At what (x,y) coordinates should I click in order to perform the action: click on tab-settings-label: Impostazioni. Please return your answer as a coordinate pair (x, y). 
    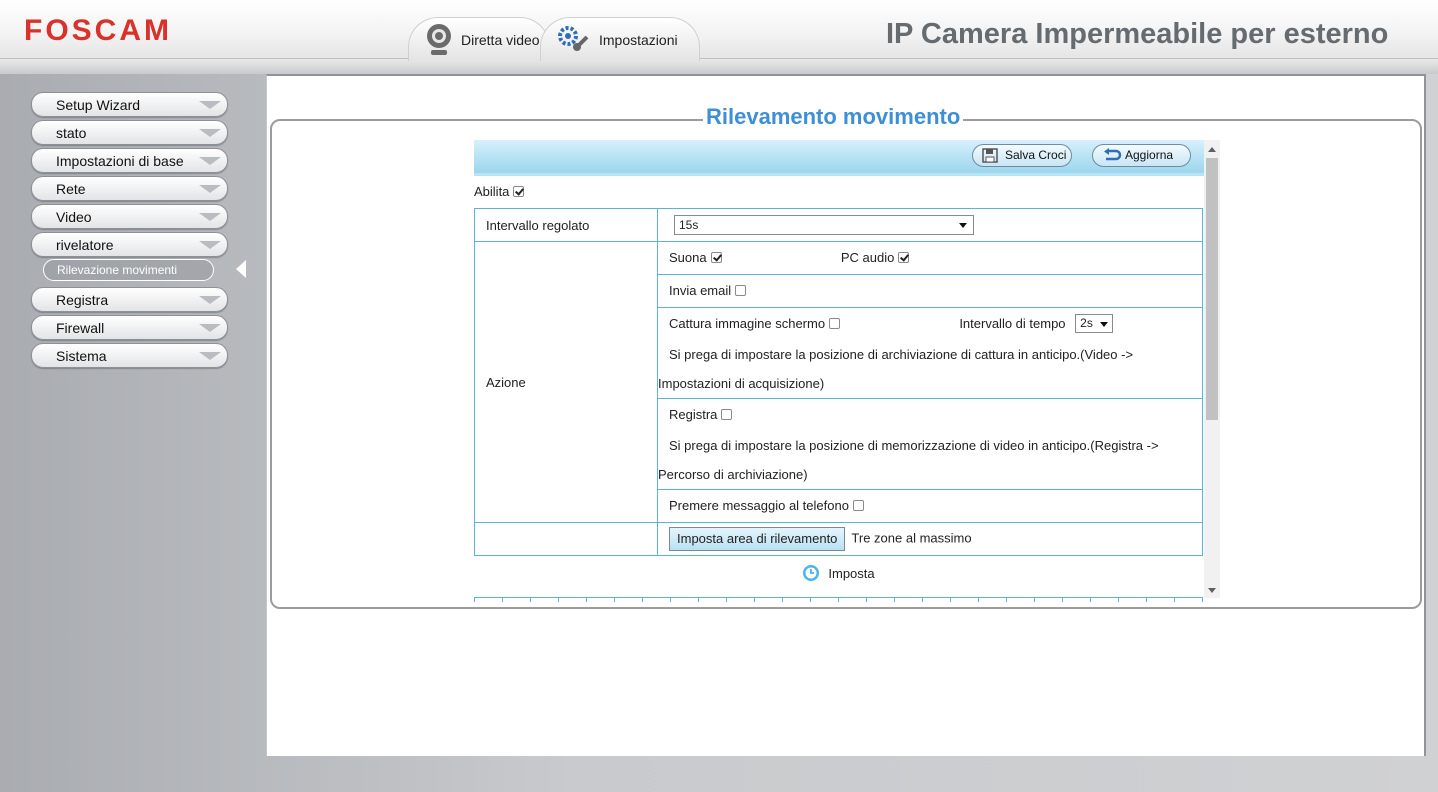
    Looking at the image, I should click on (638, 39).